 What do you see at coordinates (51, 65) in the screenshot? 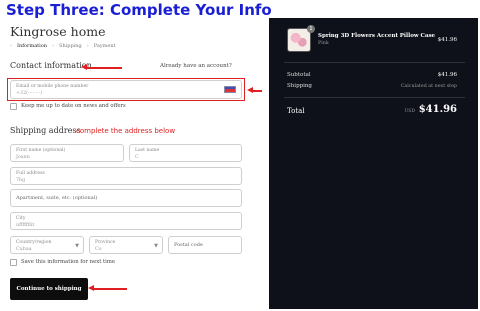
I see `contact-section-title: Contact information` at bounding box center [51, 65].